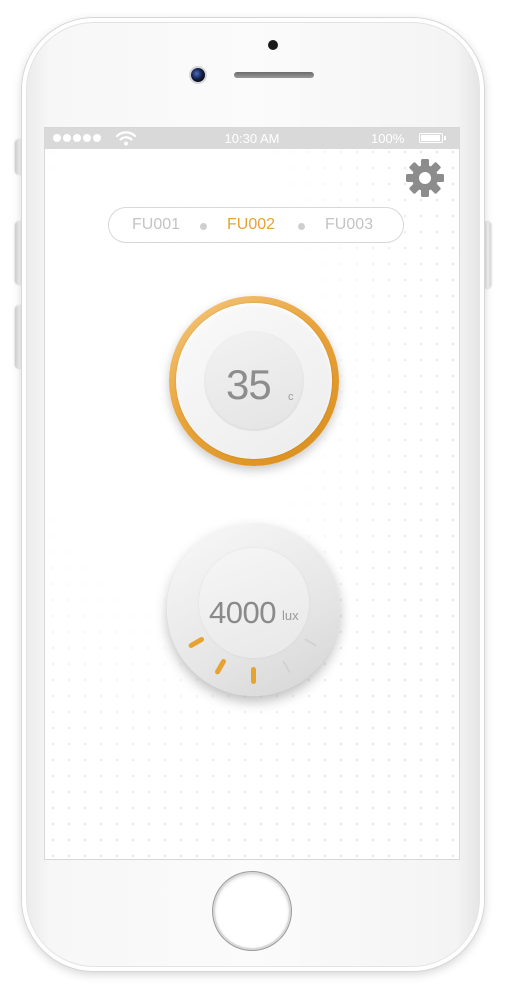  I want to click on earpiece-speaker, so click(274, 75).